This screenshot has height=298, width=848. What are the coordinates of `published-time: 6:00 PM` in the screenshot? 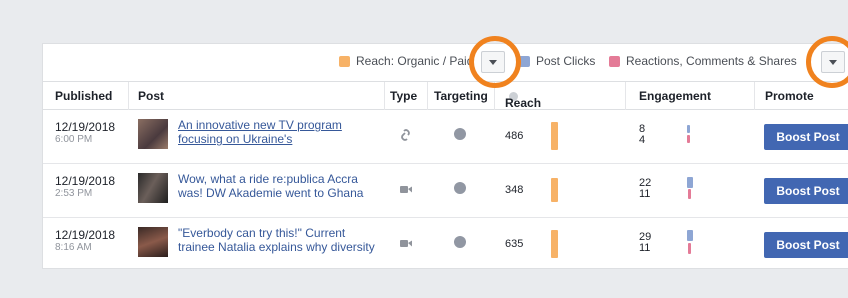 It's located at (74, 139).